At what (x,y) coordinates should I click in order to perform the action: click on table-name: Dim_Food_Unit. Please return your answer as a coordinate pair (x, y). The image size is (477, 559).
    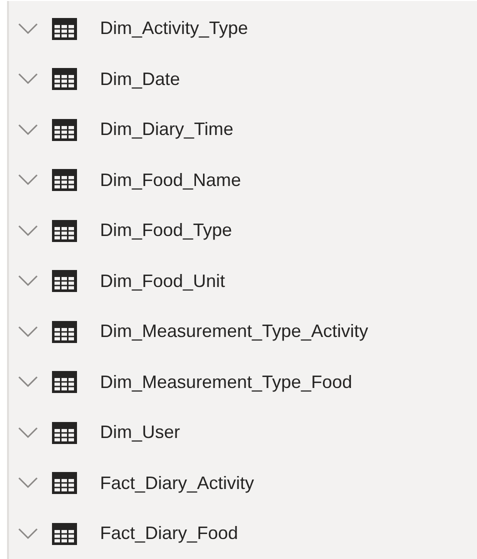
    Looking at the image, I should click on (163, 281).